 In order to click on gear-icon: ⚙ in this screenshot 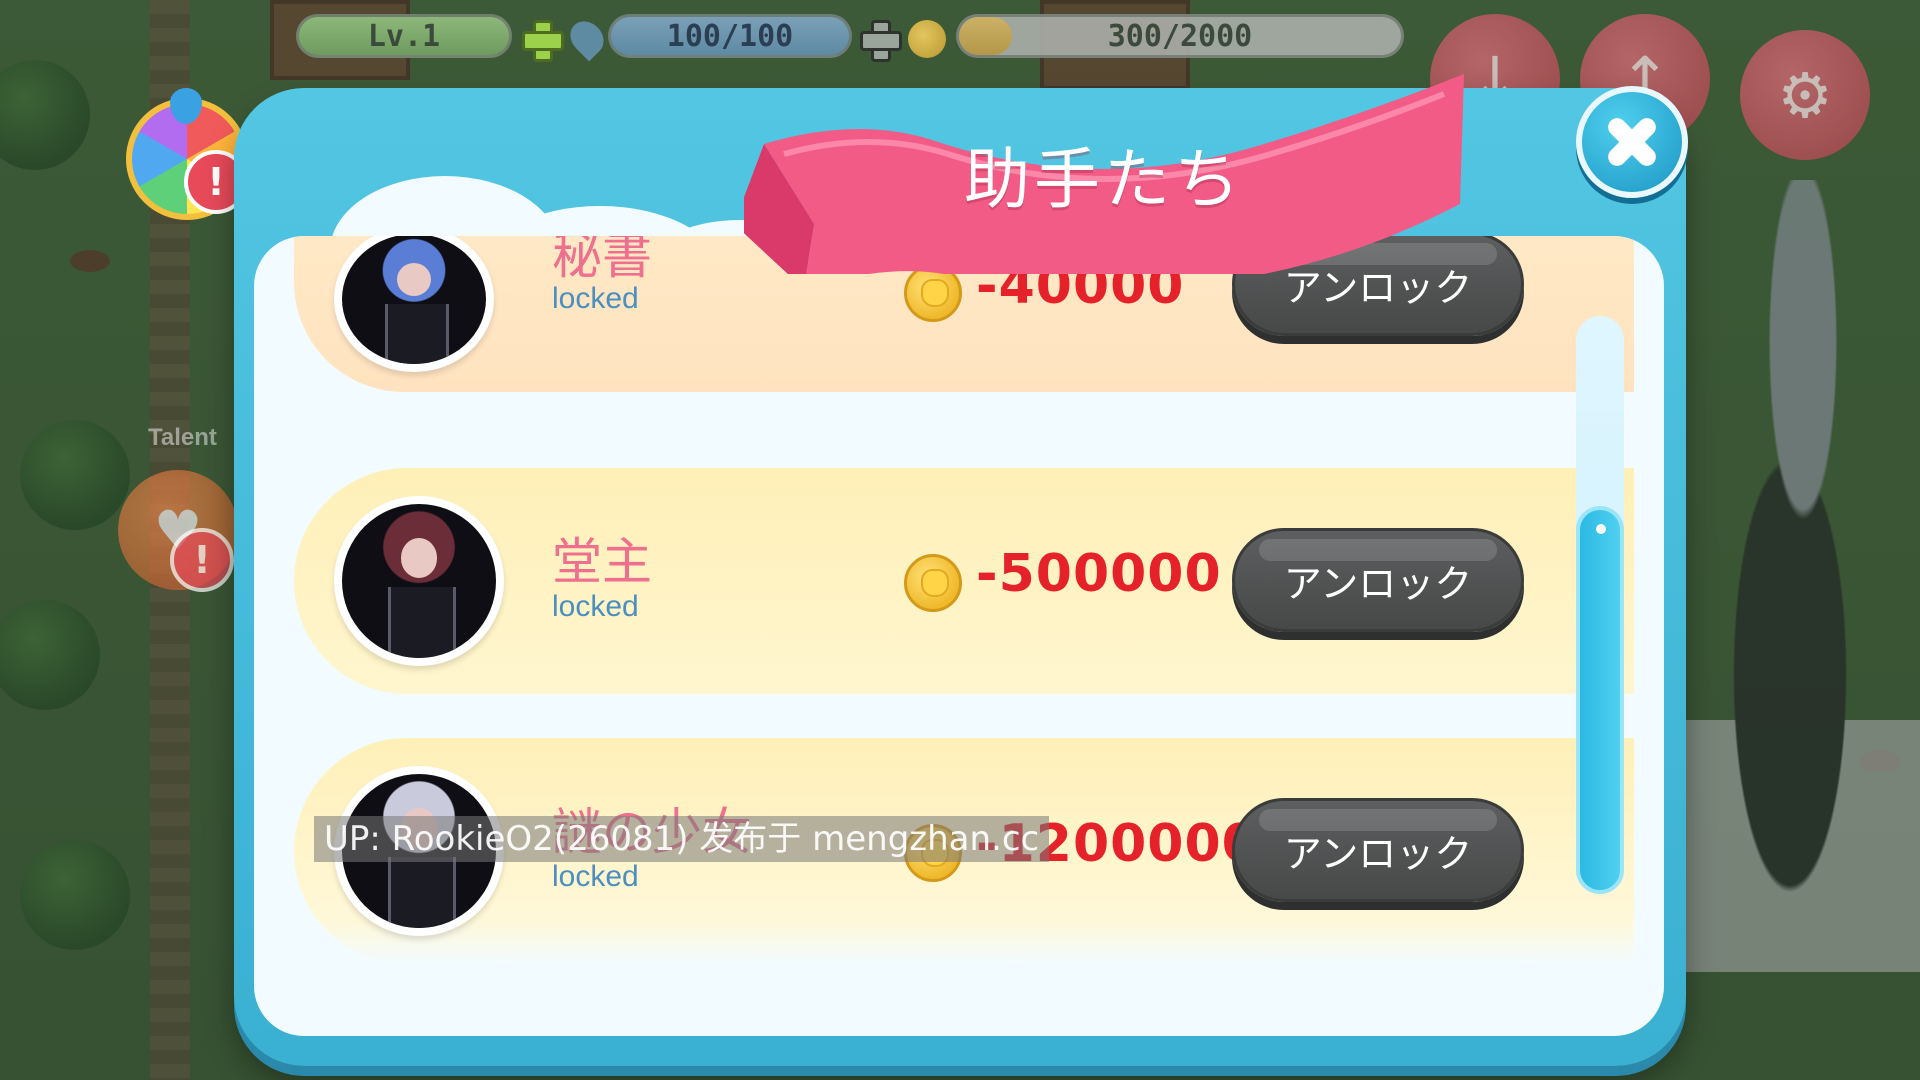, I will do `click(1805, 95)`.